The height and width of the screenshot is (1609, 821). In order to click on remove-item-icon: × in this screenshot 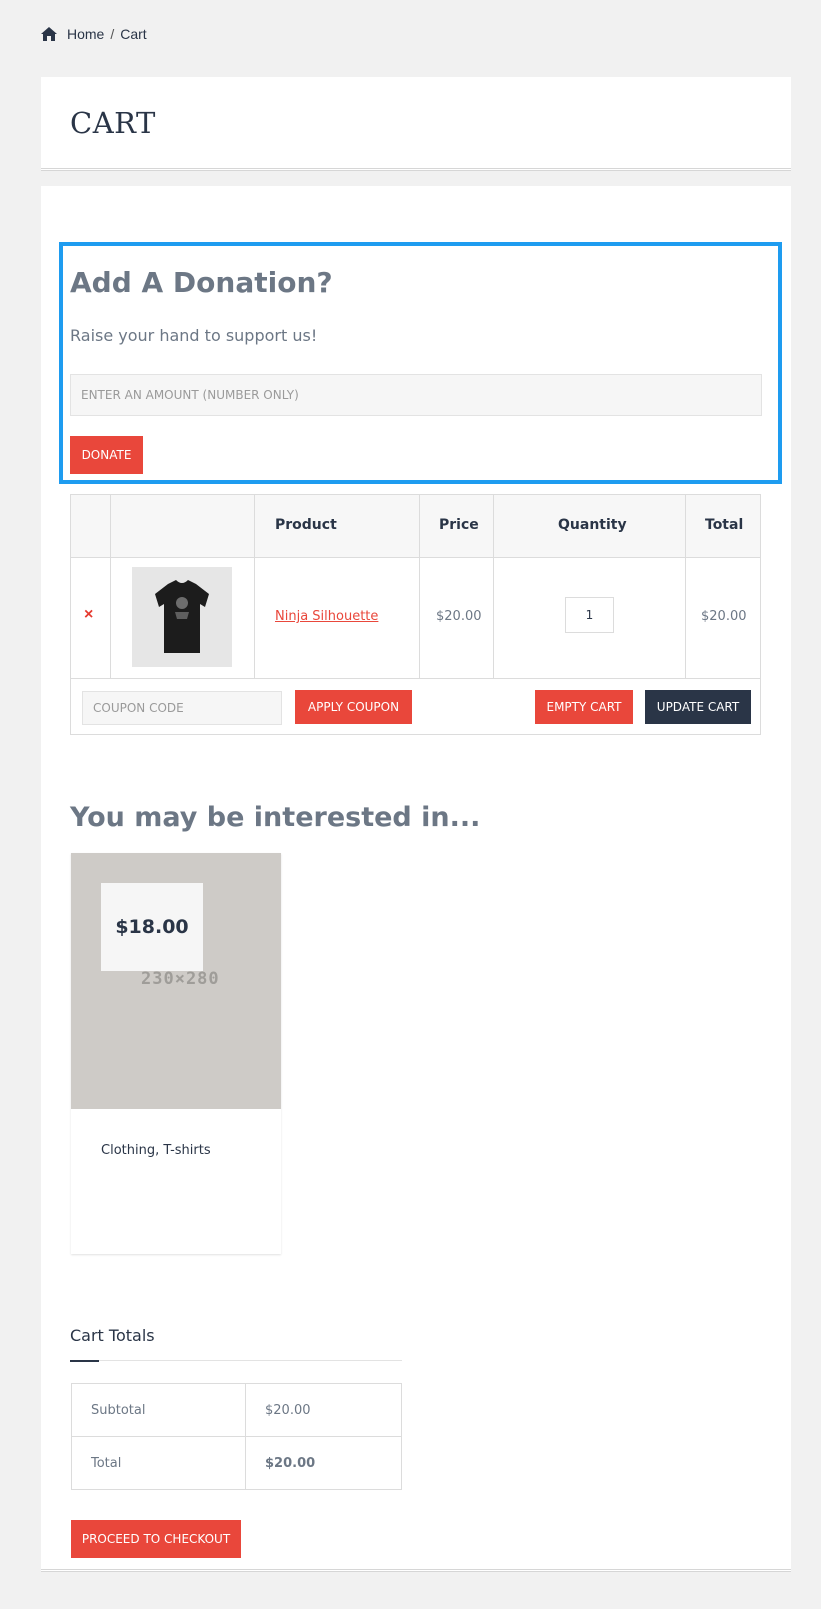, I will do `click(88, 615)`.